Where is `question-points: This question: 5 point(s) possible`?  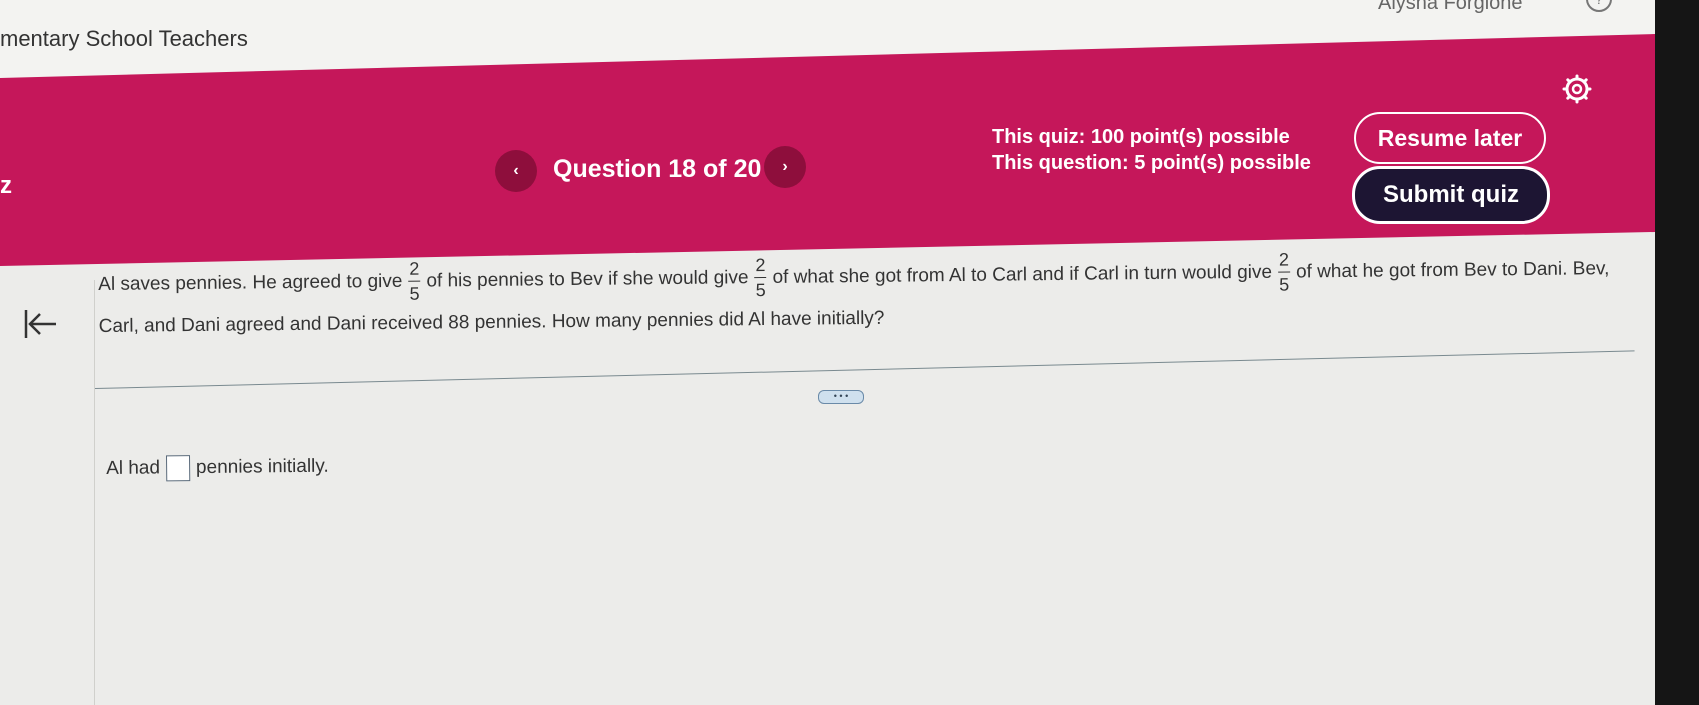 question-points: This question: 5 point(s) possible is located at coordinates (1151, 163).